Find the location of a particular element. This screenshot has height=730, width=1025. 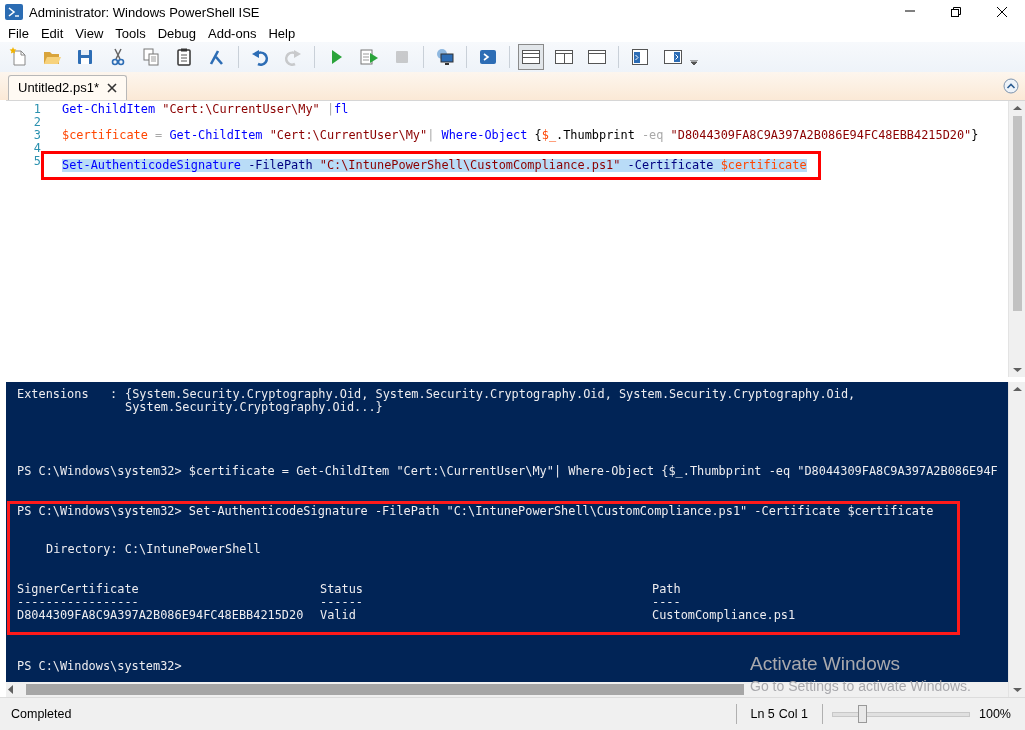

code-line: Get-ChildItem "Cert:\CurrentUser\My" |fl is located at coordinates (205, 109).